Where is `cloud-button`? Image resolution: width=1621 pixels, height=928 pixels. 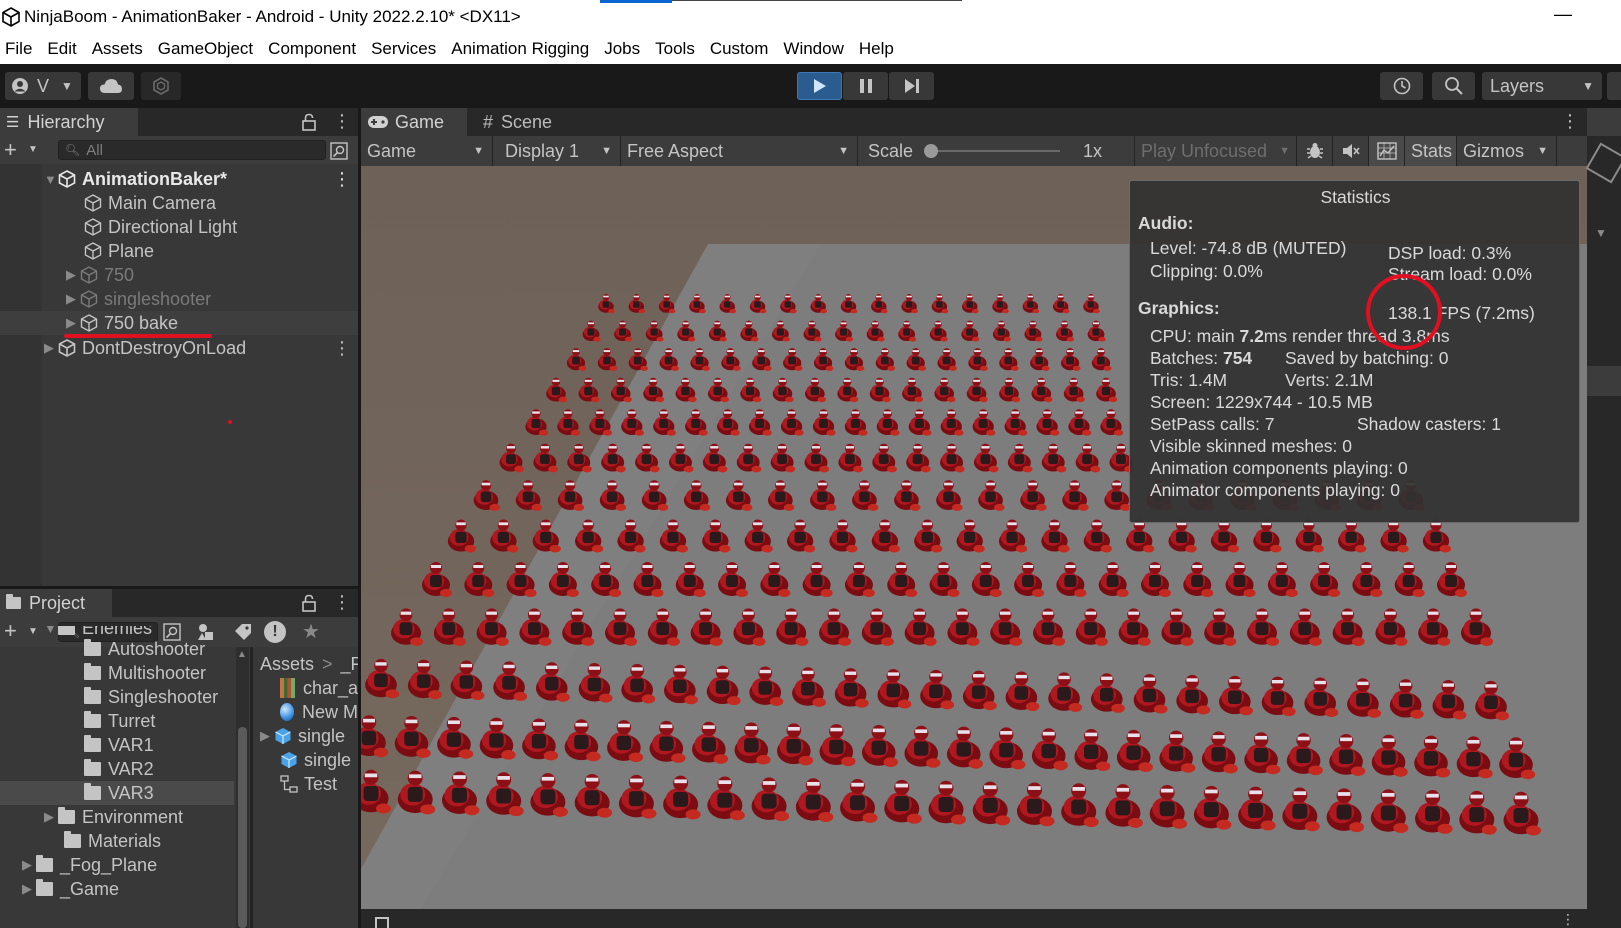
cloud-button is located at coordinates (111, 86).